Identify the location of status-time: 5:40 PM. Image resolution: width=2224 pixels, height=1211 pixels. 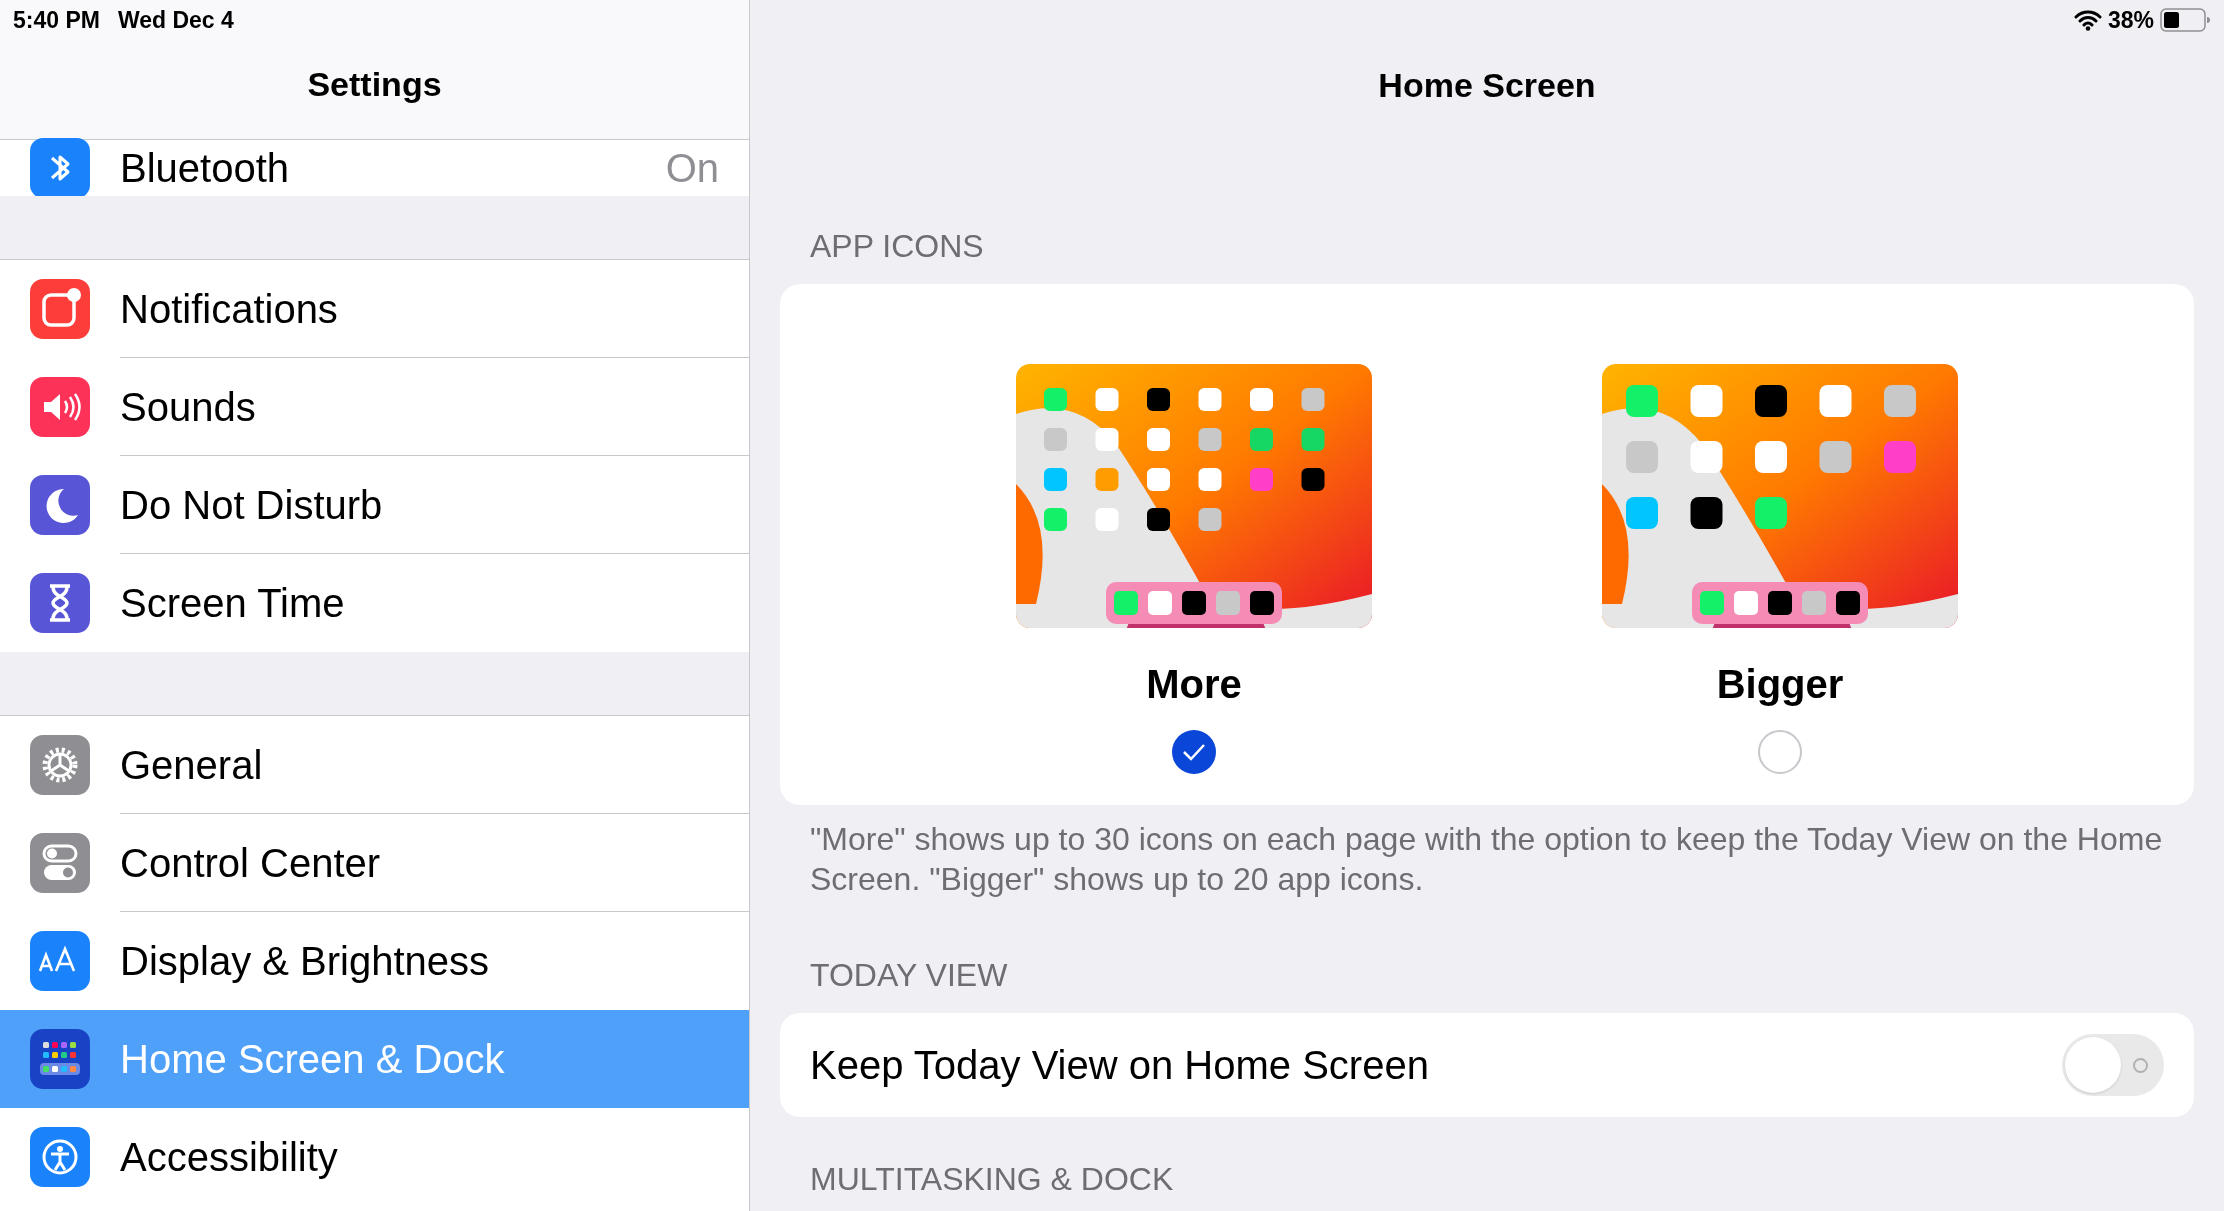
(56, 20).